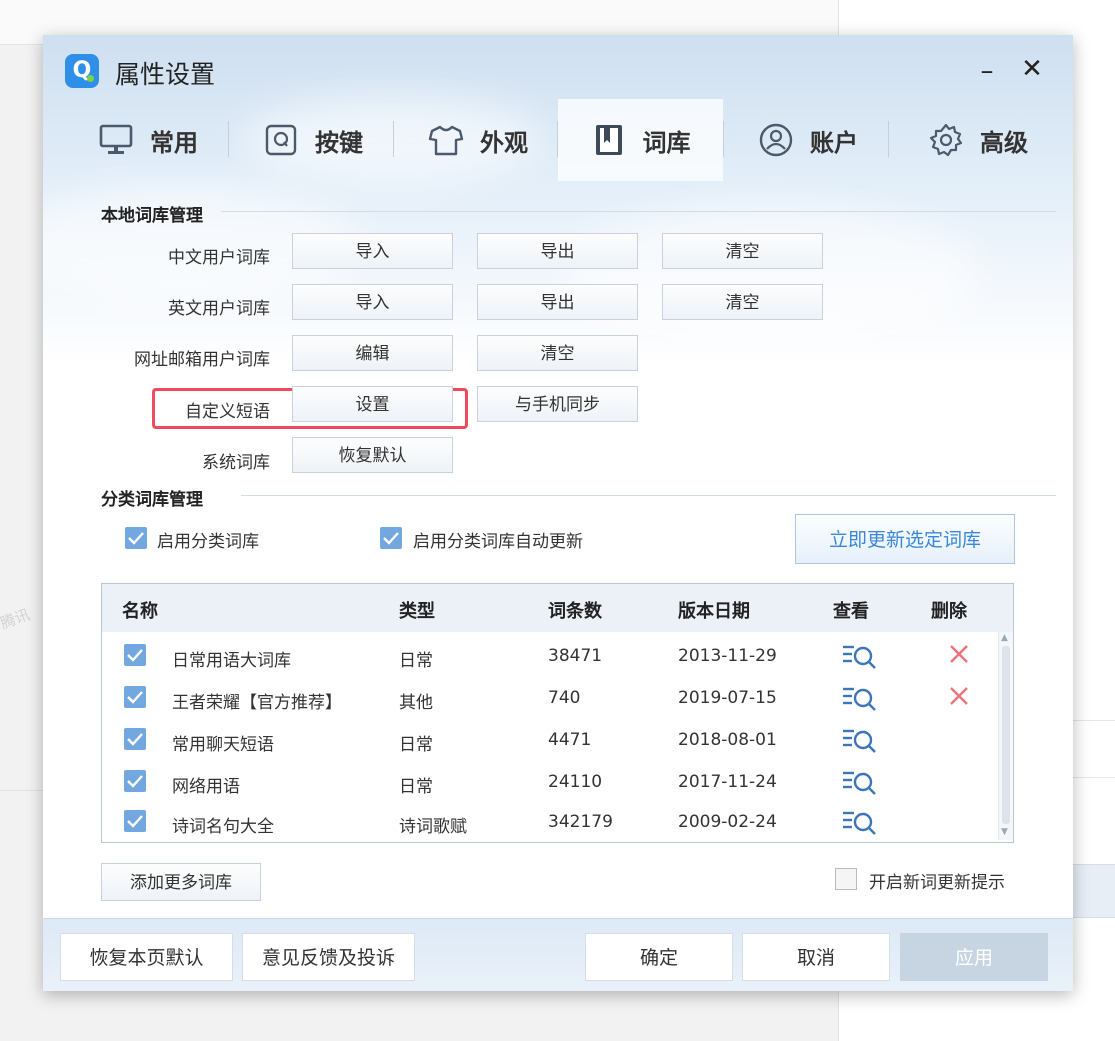 Image resolution: width=1115 pixels, height=1041 pixels. I want to click on shirt-icon, so click(446, 140).